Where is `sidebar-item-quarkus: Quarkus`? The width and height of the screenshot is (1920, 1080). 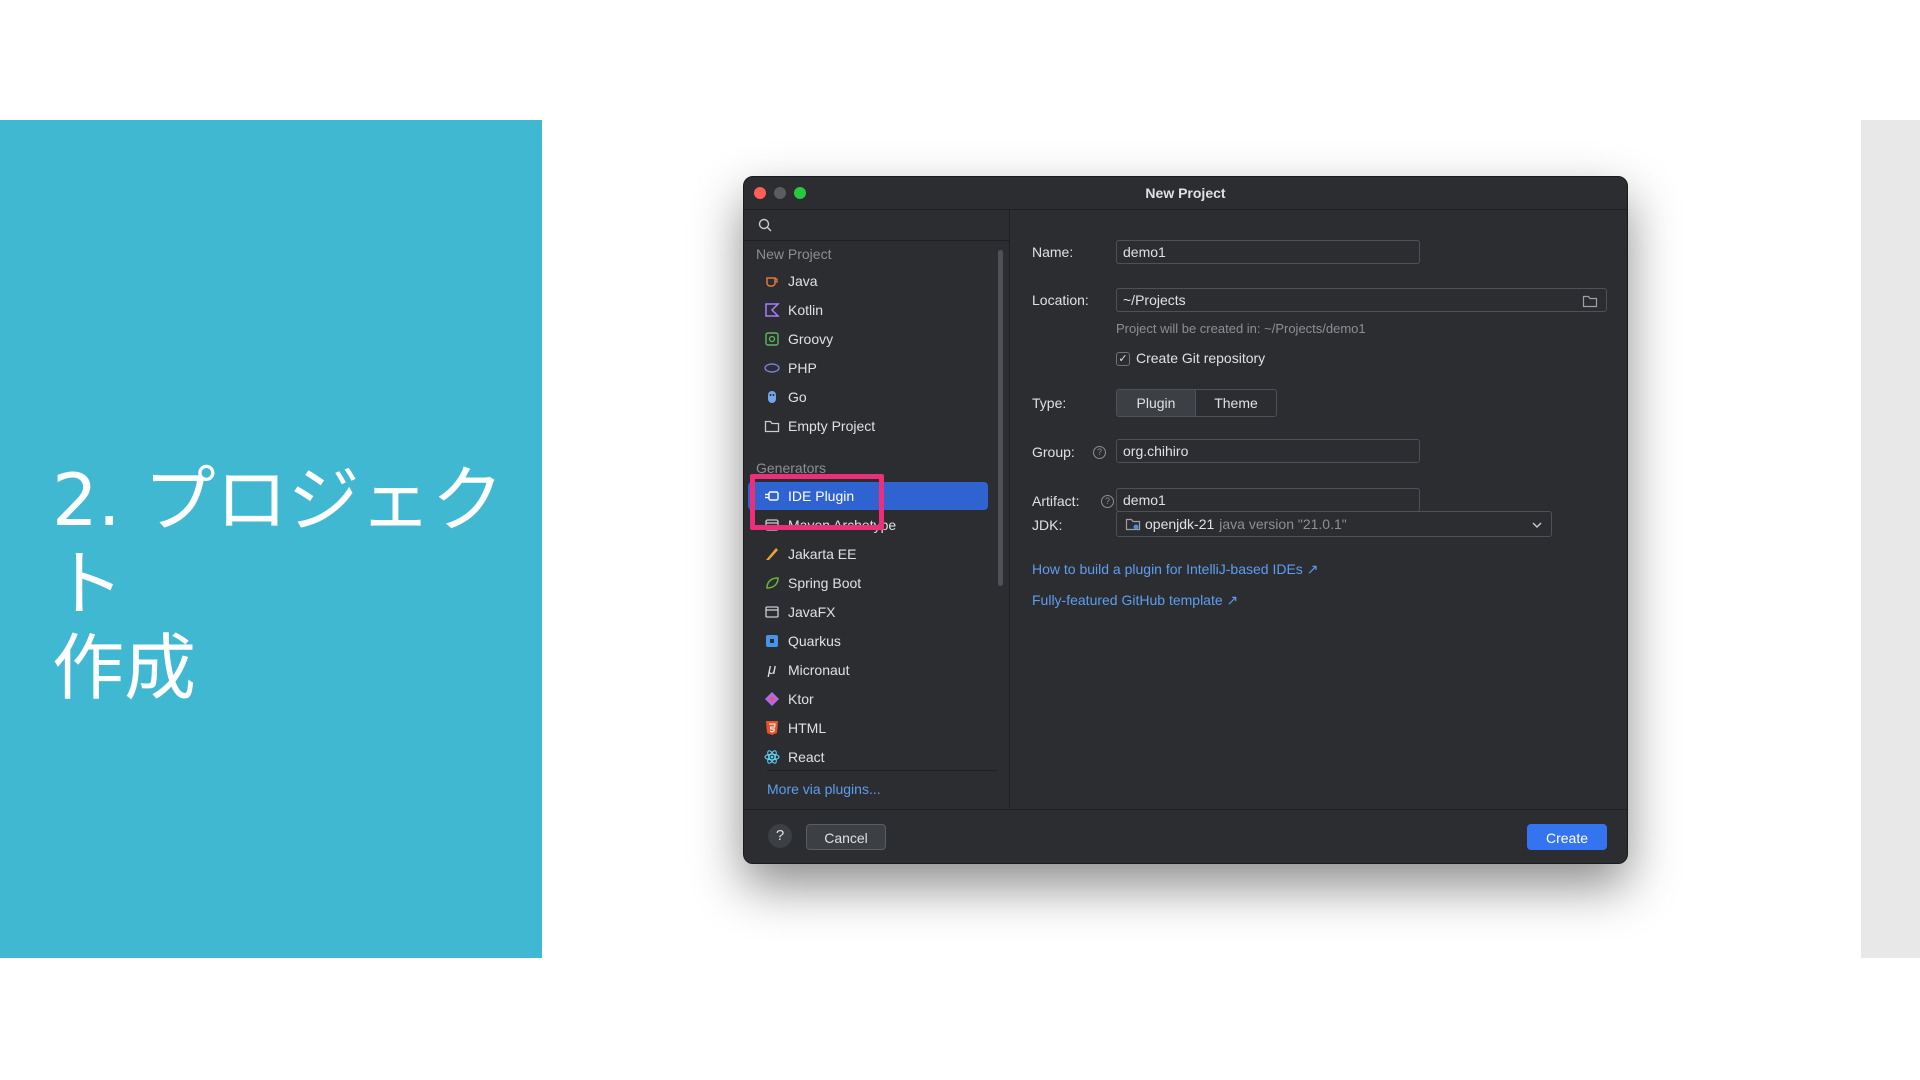
sidebar-item-quarkus: Quarkus is located at coordinates (868, 641).